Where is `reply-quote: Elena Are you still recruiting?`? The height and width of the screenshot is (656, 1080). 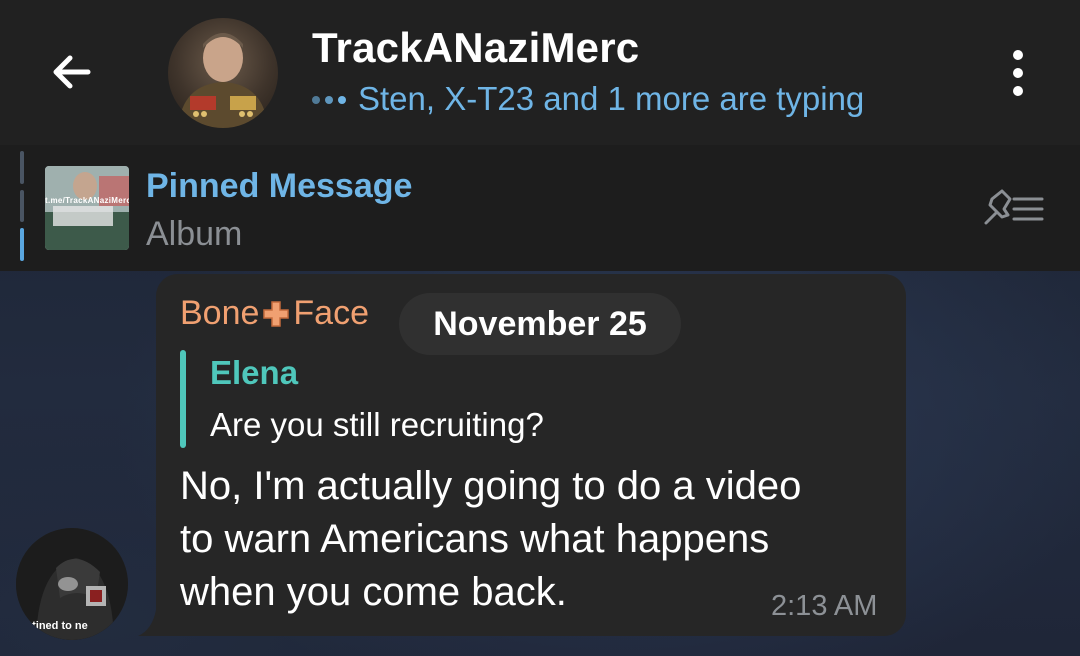 reply-quote: Elena Are you still recruiting? is located at coordinates (530, 399).